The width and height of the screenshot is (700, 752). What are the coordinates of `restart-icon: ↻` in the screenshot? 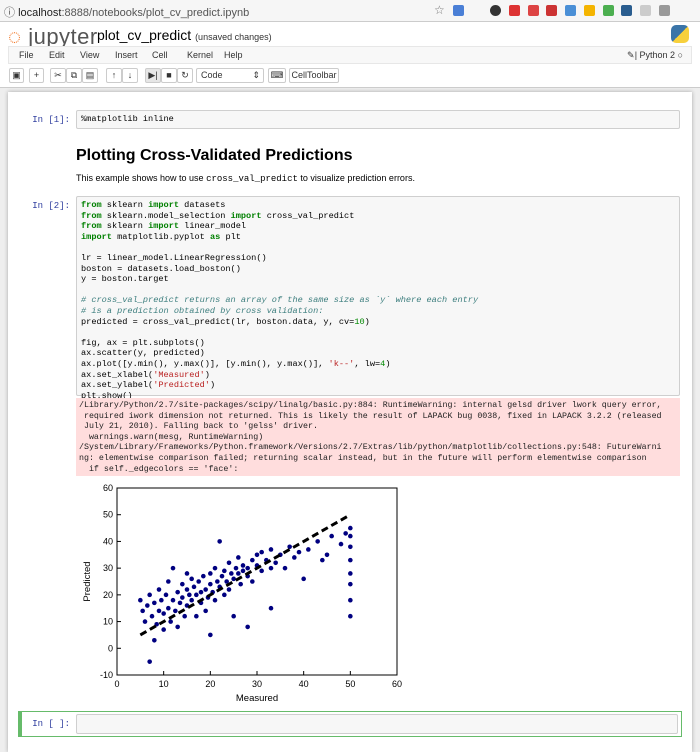 It's located at (185, 75).